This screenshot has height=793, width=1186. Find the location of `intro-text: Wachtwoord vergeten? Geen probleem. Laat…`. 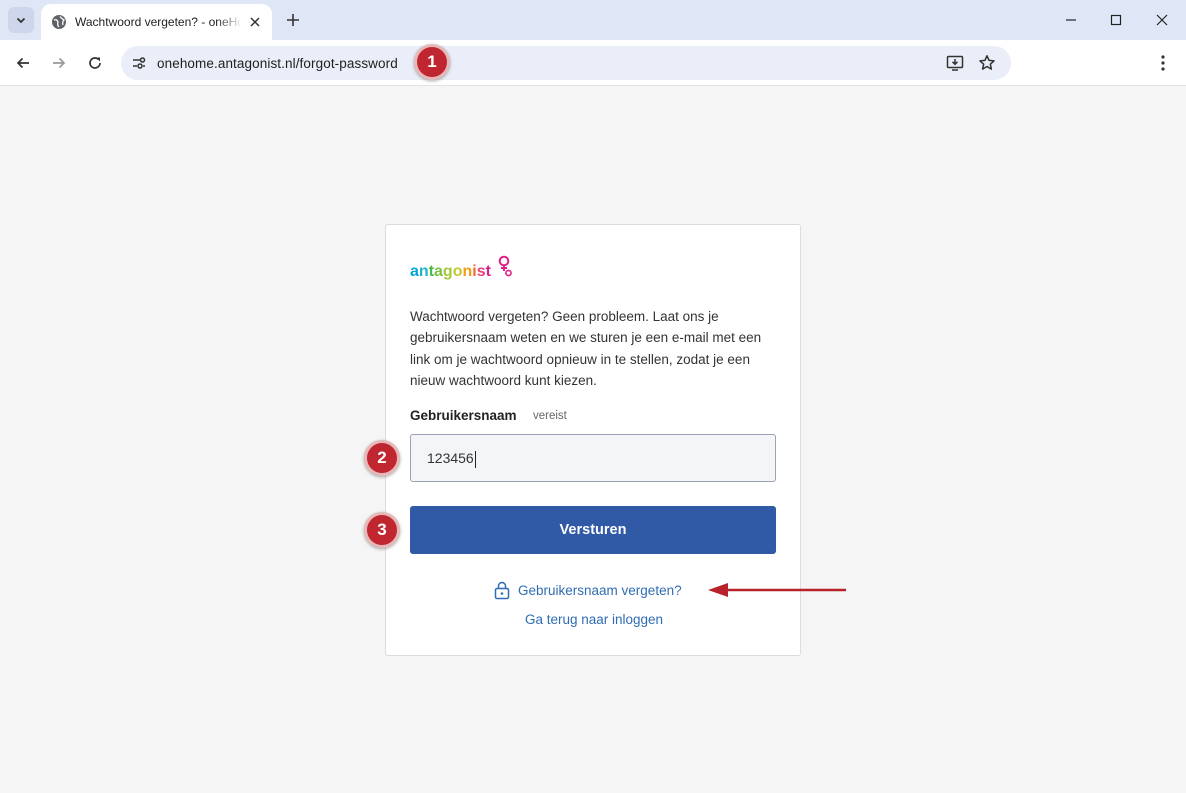

intro-text: Wachtwoord vergeten? Geen probleem. Laat… is located at coordinates (586, 348).